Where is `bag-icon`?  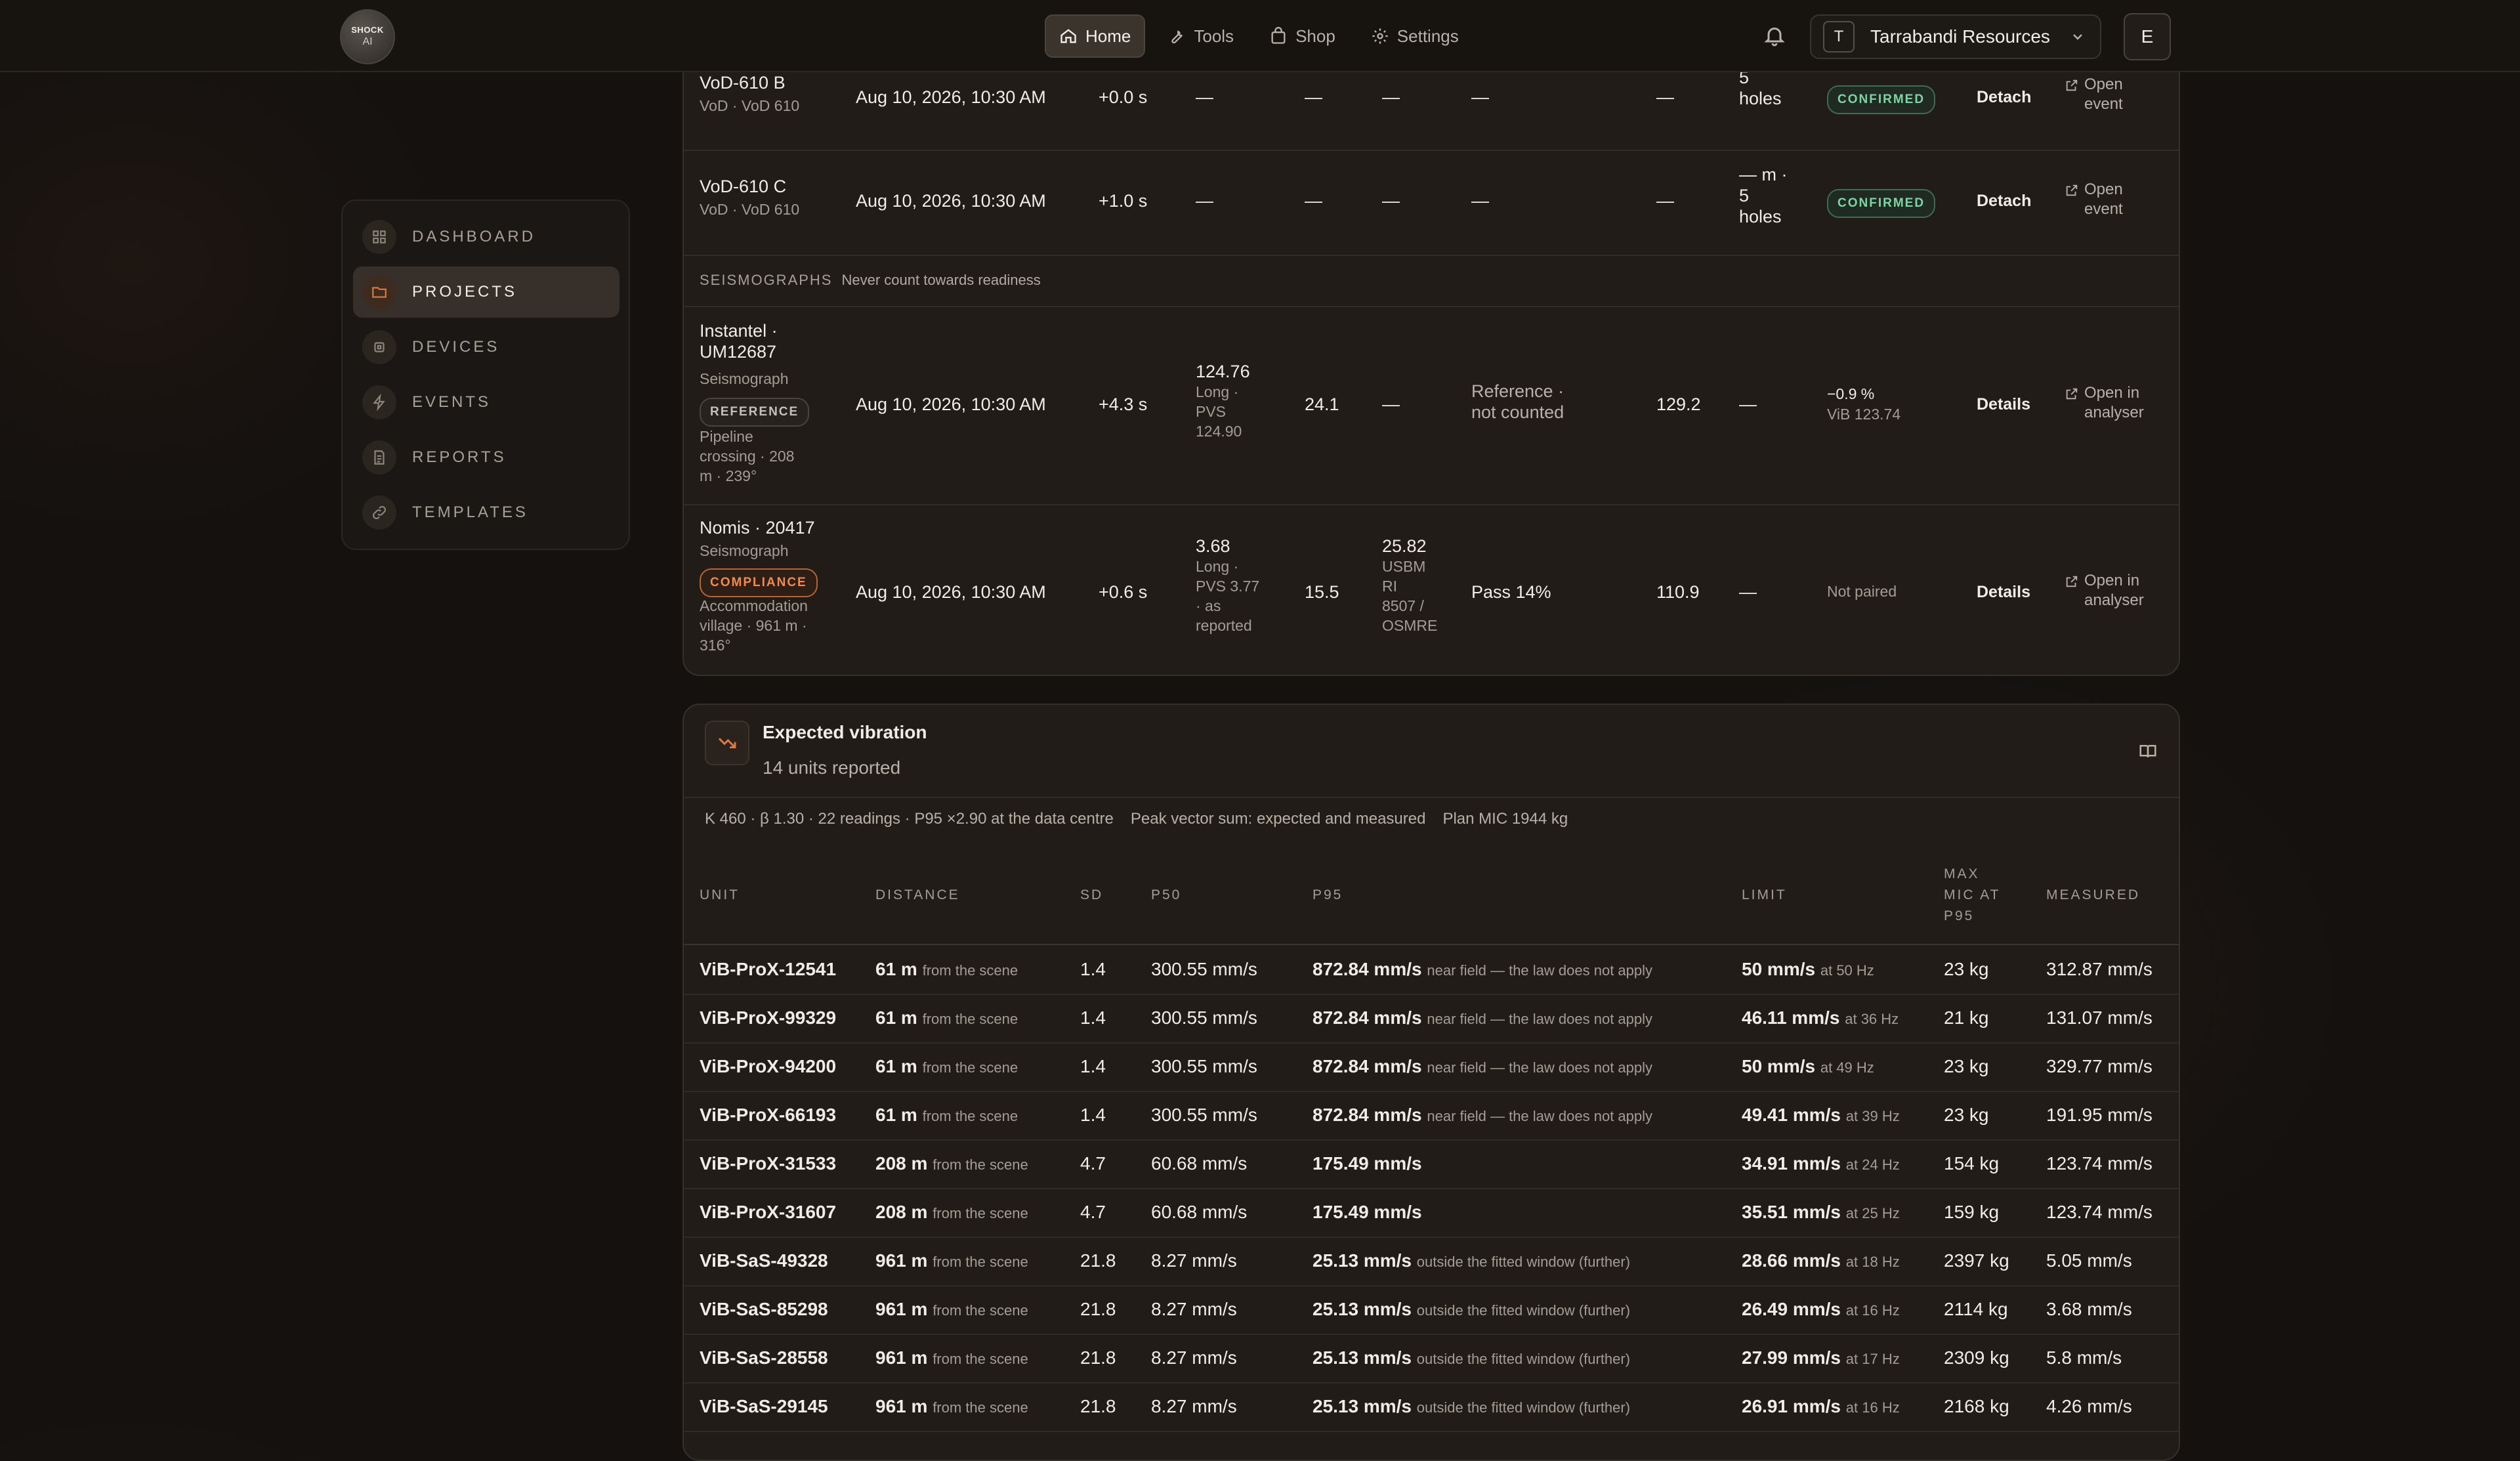 bag-icon is located at coordinates (1278, 35).